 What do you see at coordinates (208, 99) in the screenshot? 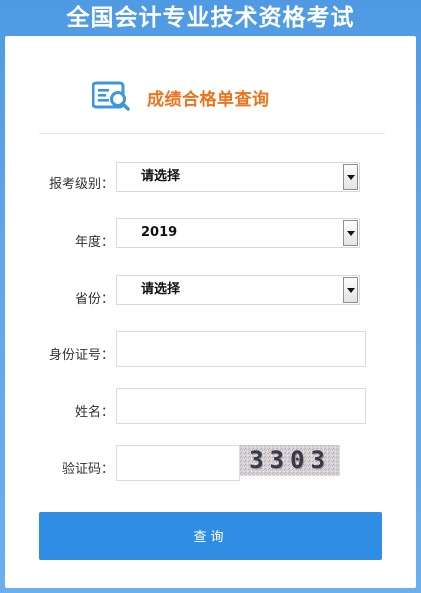
I see `query-heading-text: 成绩合格单查询` at bounding box center [208, 99].